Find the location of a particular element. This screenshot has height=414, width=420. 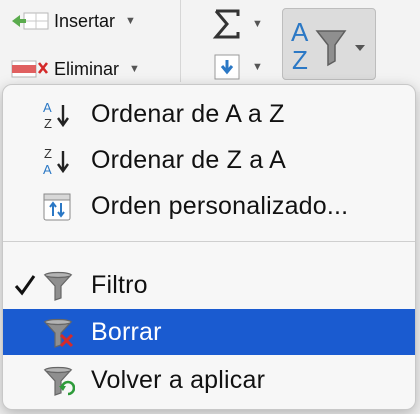

fill-button: ▼ is located at coordinates (237, 67).